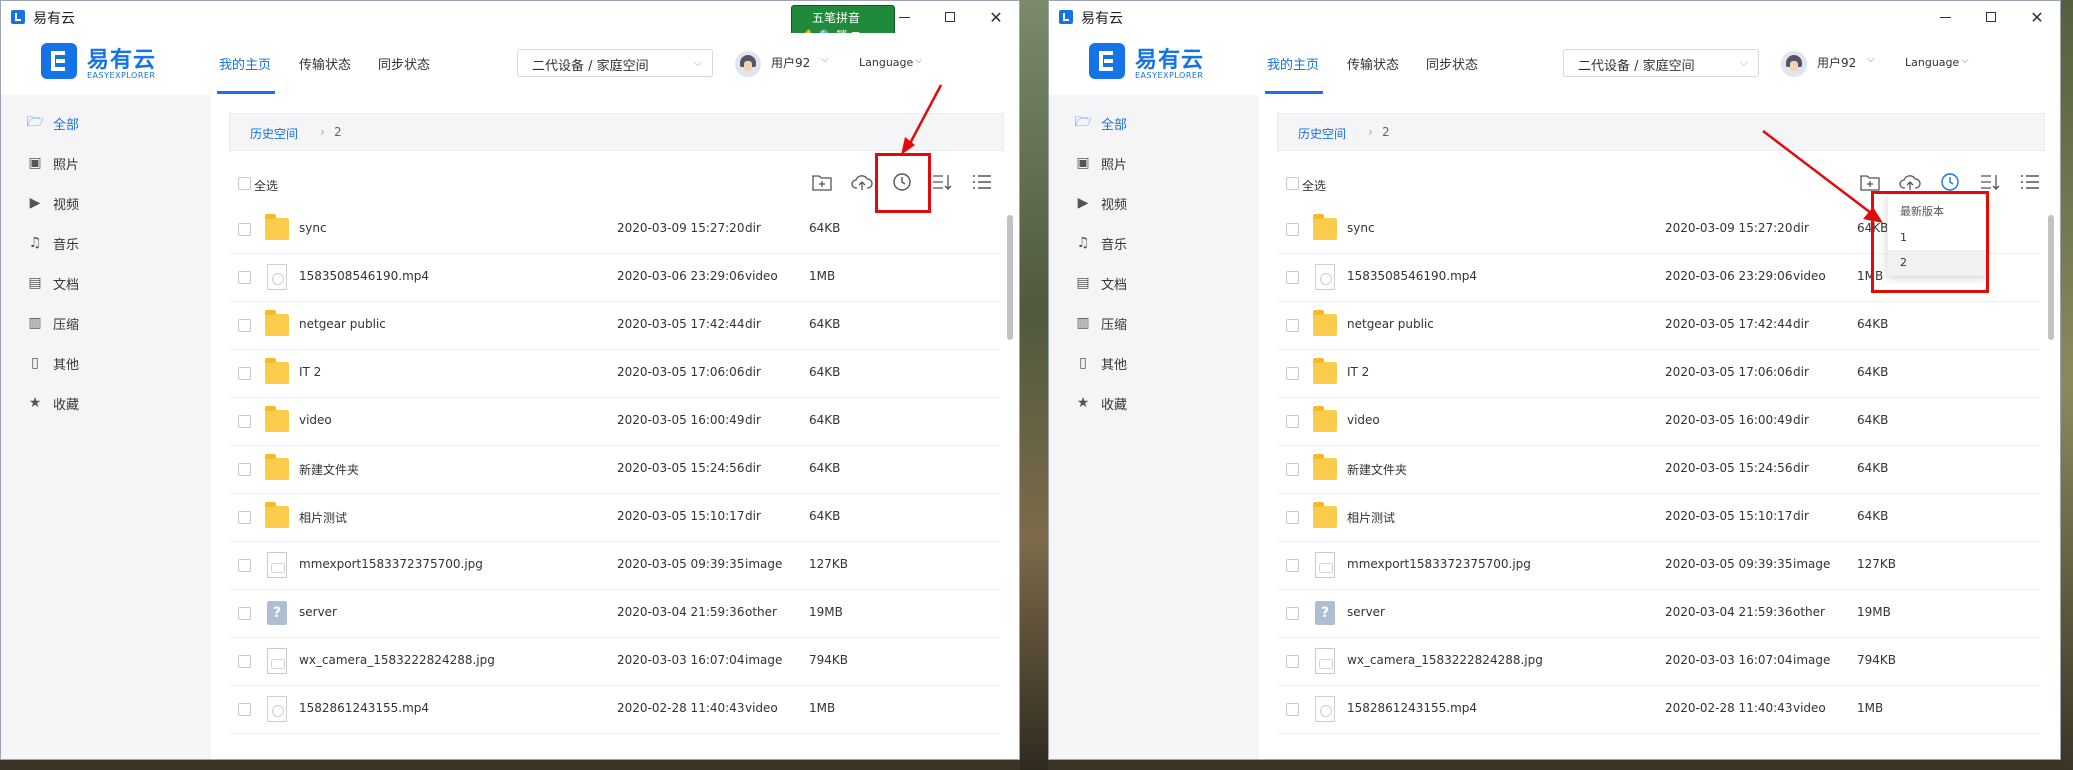 This screenshot has width=2073, height=770. I want to click on title-bar: 易有云 ✕, so click(1554, 17).